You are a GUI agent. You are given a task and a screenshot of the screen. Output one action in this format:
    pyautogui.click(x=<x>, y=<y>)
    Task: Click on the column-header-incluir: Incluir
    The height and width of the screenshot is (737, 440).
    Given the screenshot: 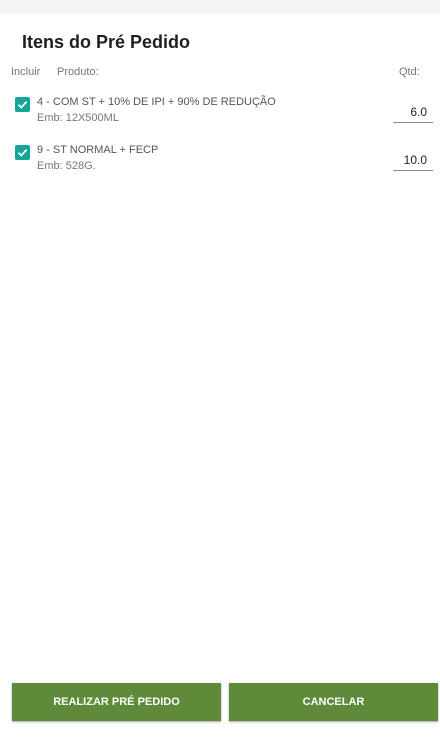 What is the action you would take?
    pyautogui.click(x=26, y=72)
    